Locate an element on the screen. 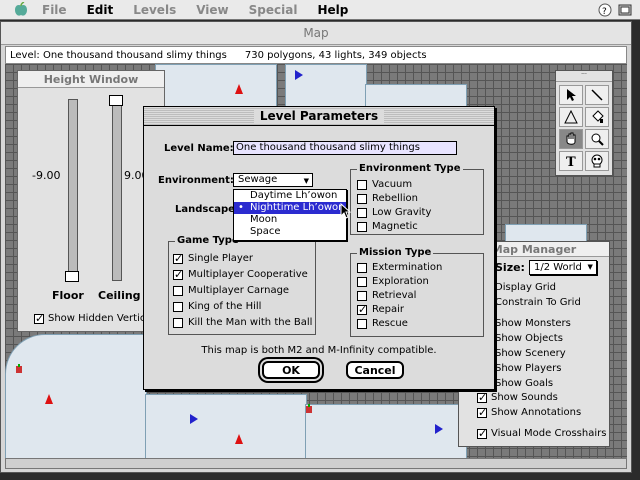 This screenshot has height=480, width=640. kill-the-man-with-the-ball-option: Kill the Man with the Ball is located at coordinates (242, 322).